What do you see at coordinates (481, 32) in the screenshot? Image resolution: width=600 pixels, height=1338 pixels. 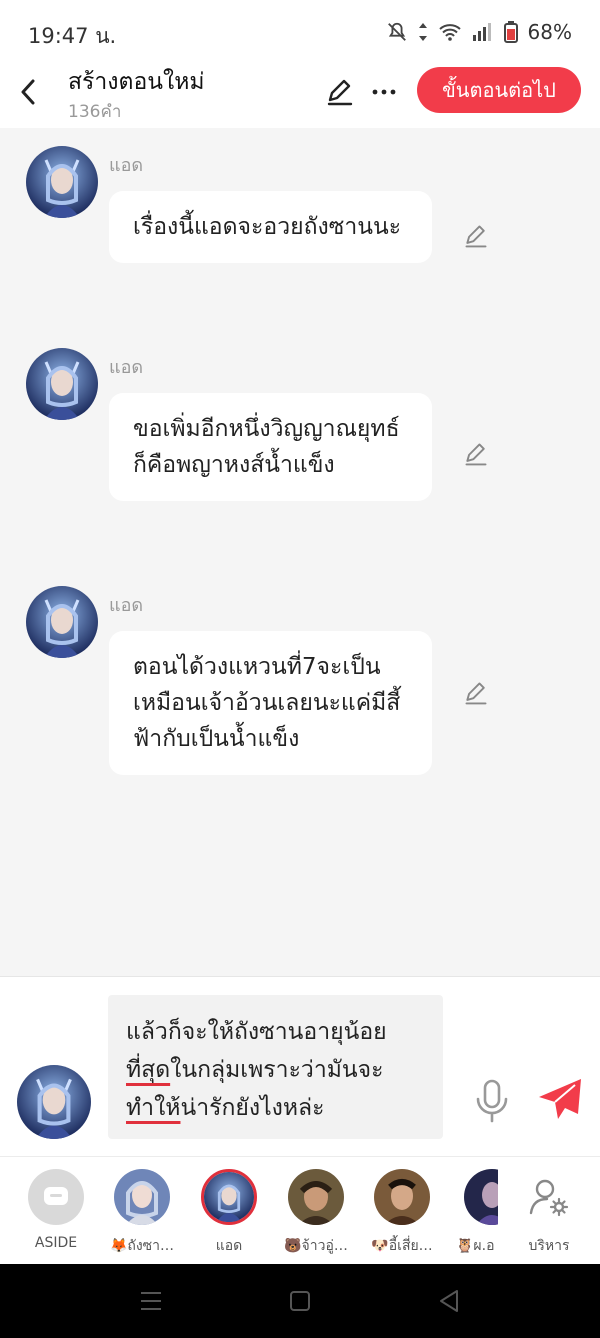 I see `signal-icon` at bounding box center [481, 32].